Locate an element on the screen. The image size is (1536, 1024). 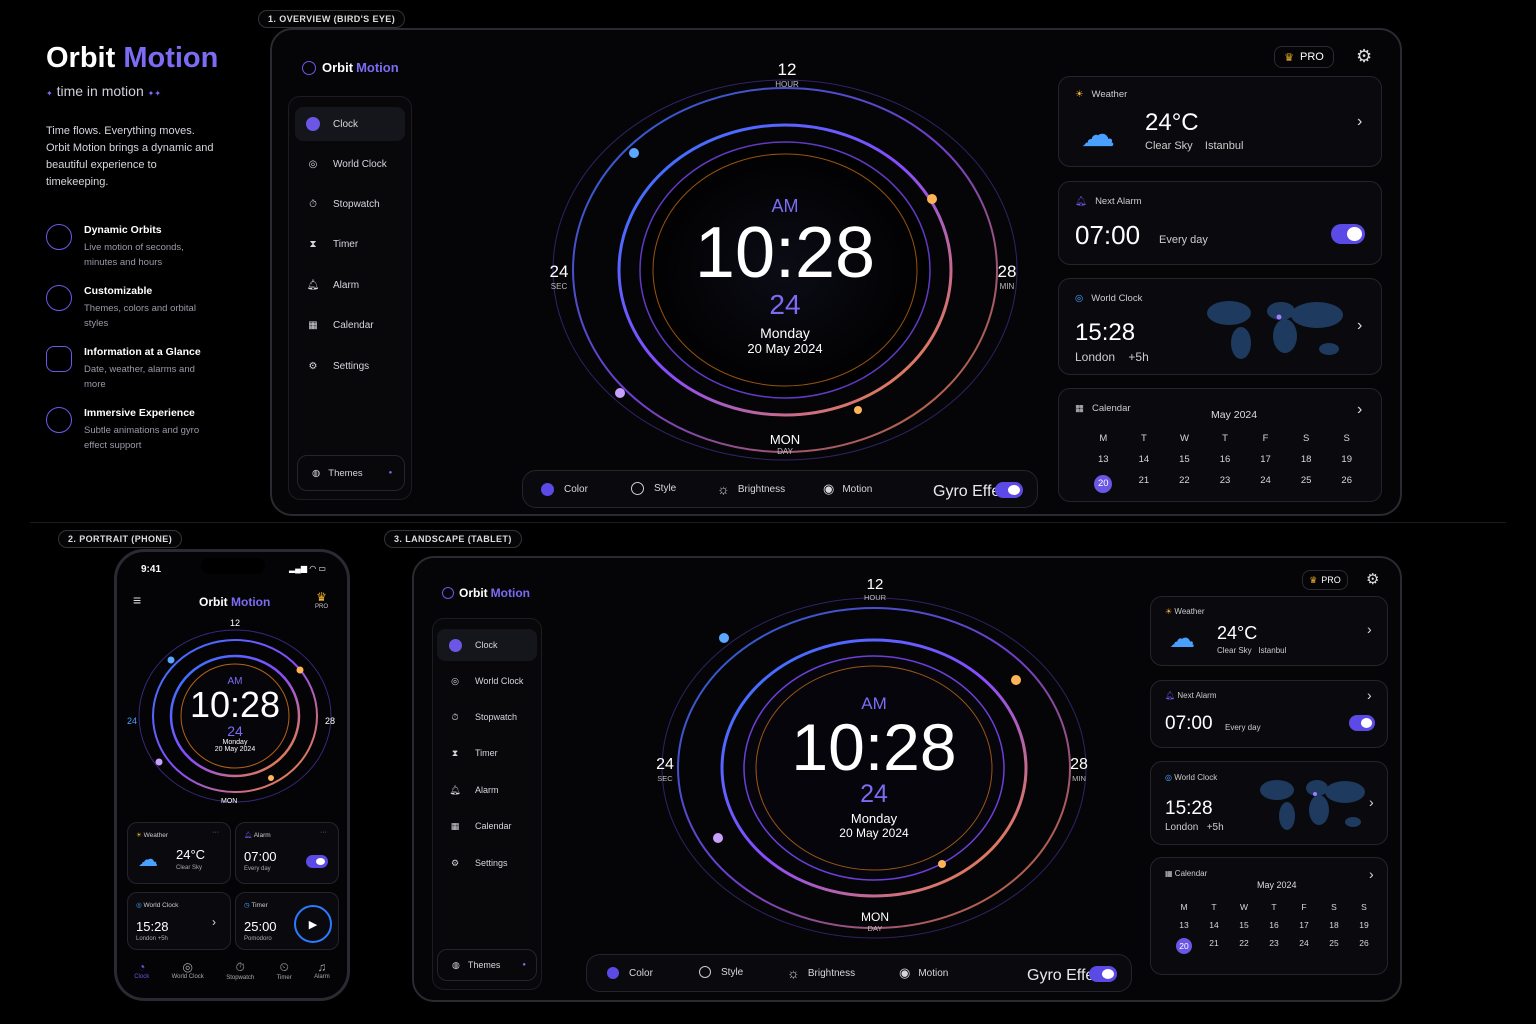
phone-weather-card: ☀ Weather ··· ☁ 24°C Clear Sky is located at coordinates (179, 853).